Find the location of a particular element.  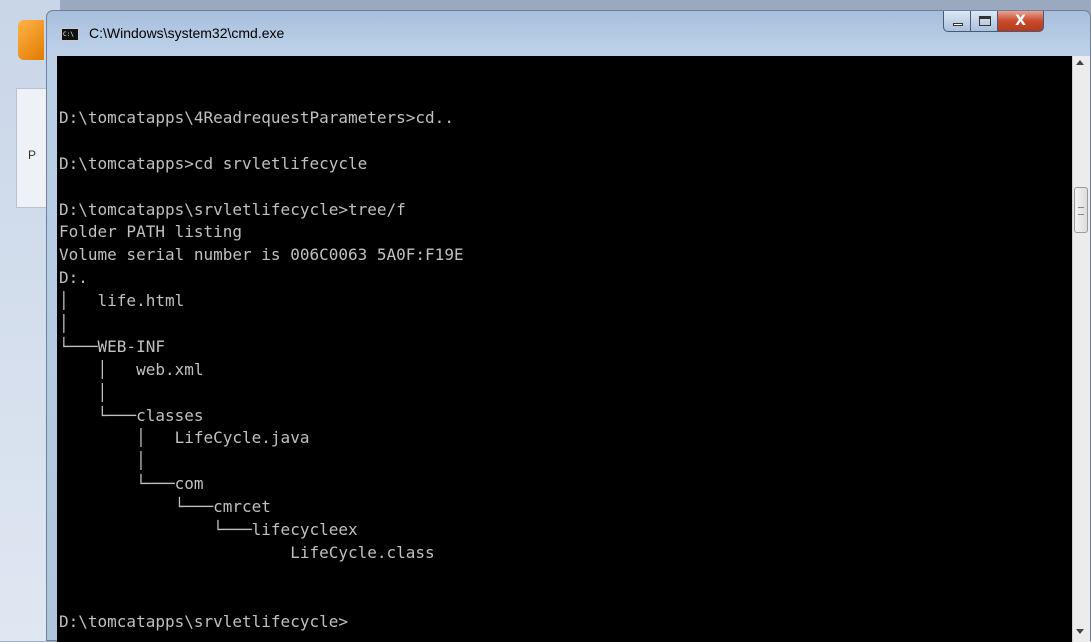

window-title: C:\Windows\system32\cmd.exe is located at coordinates (187, 33).